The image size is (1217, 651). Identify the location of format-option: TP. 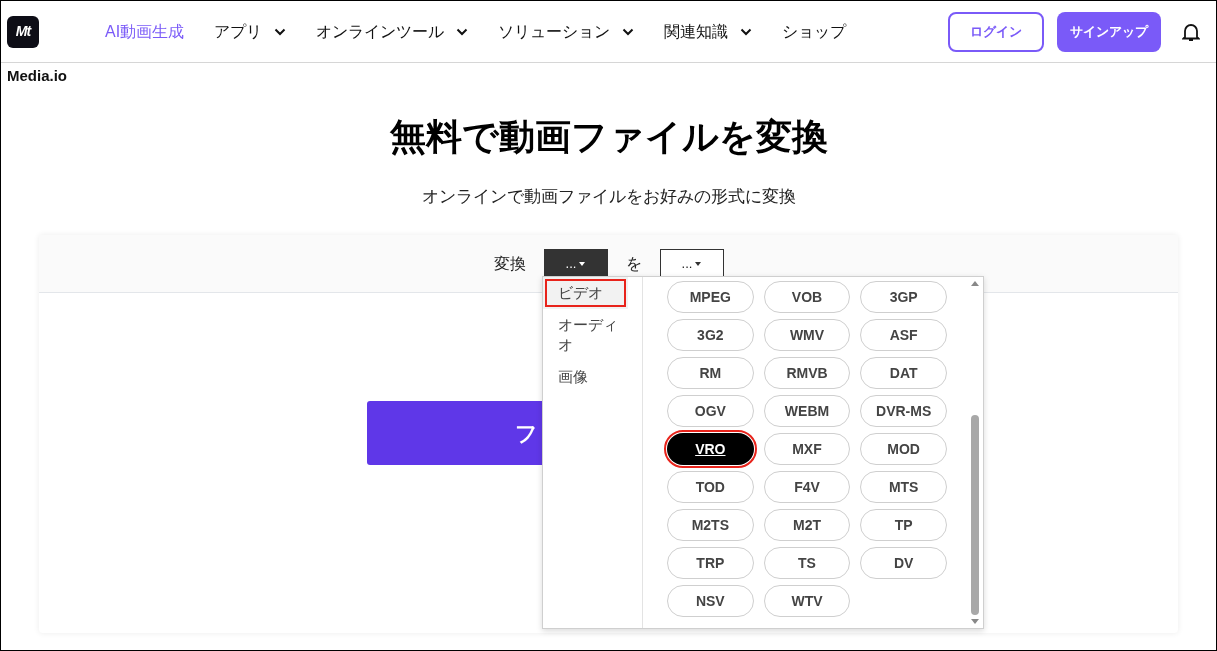
(903, 525).